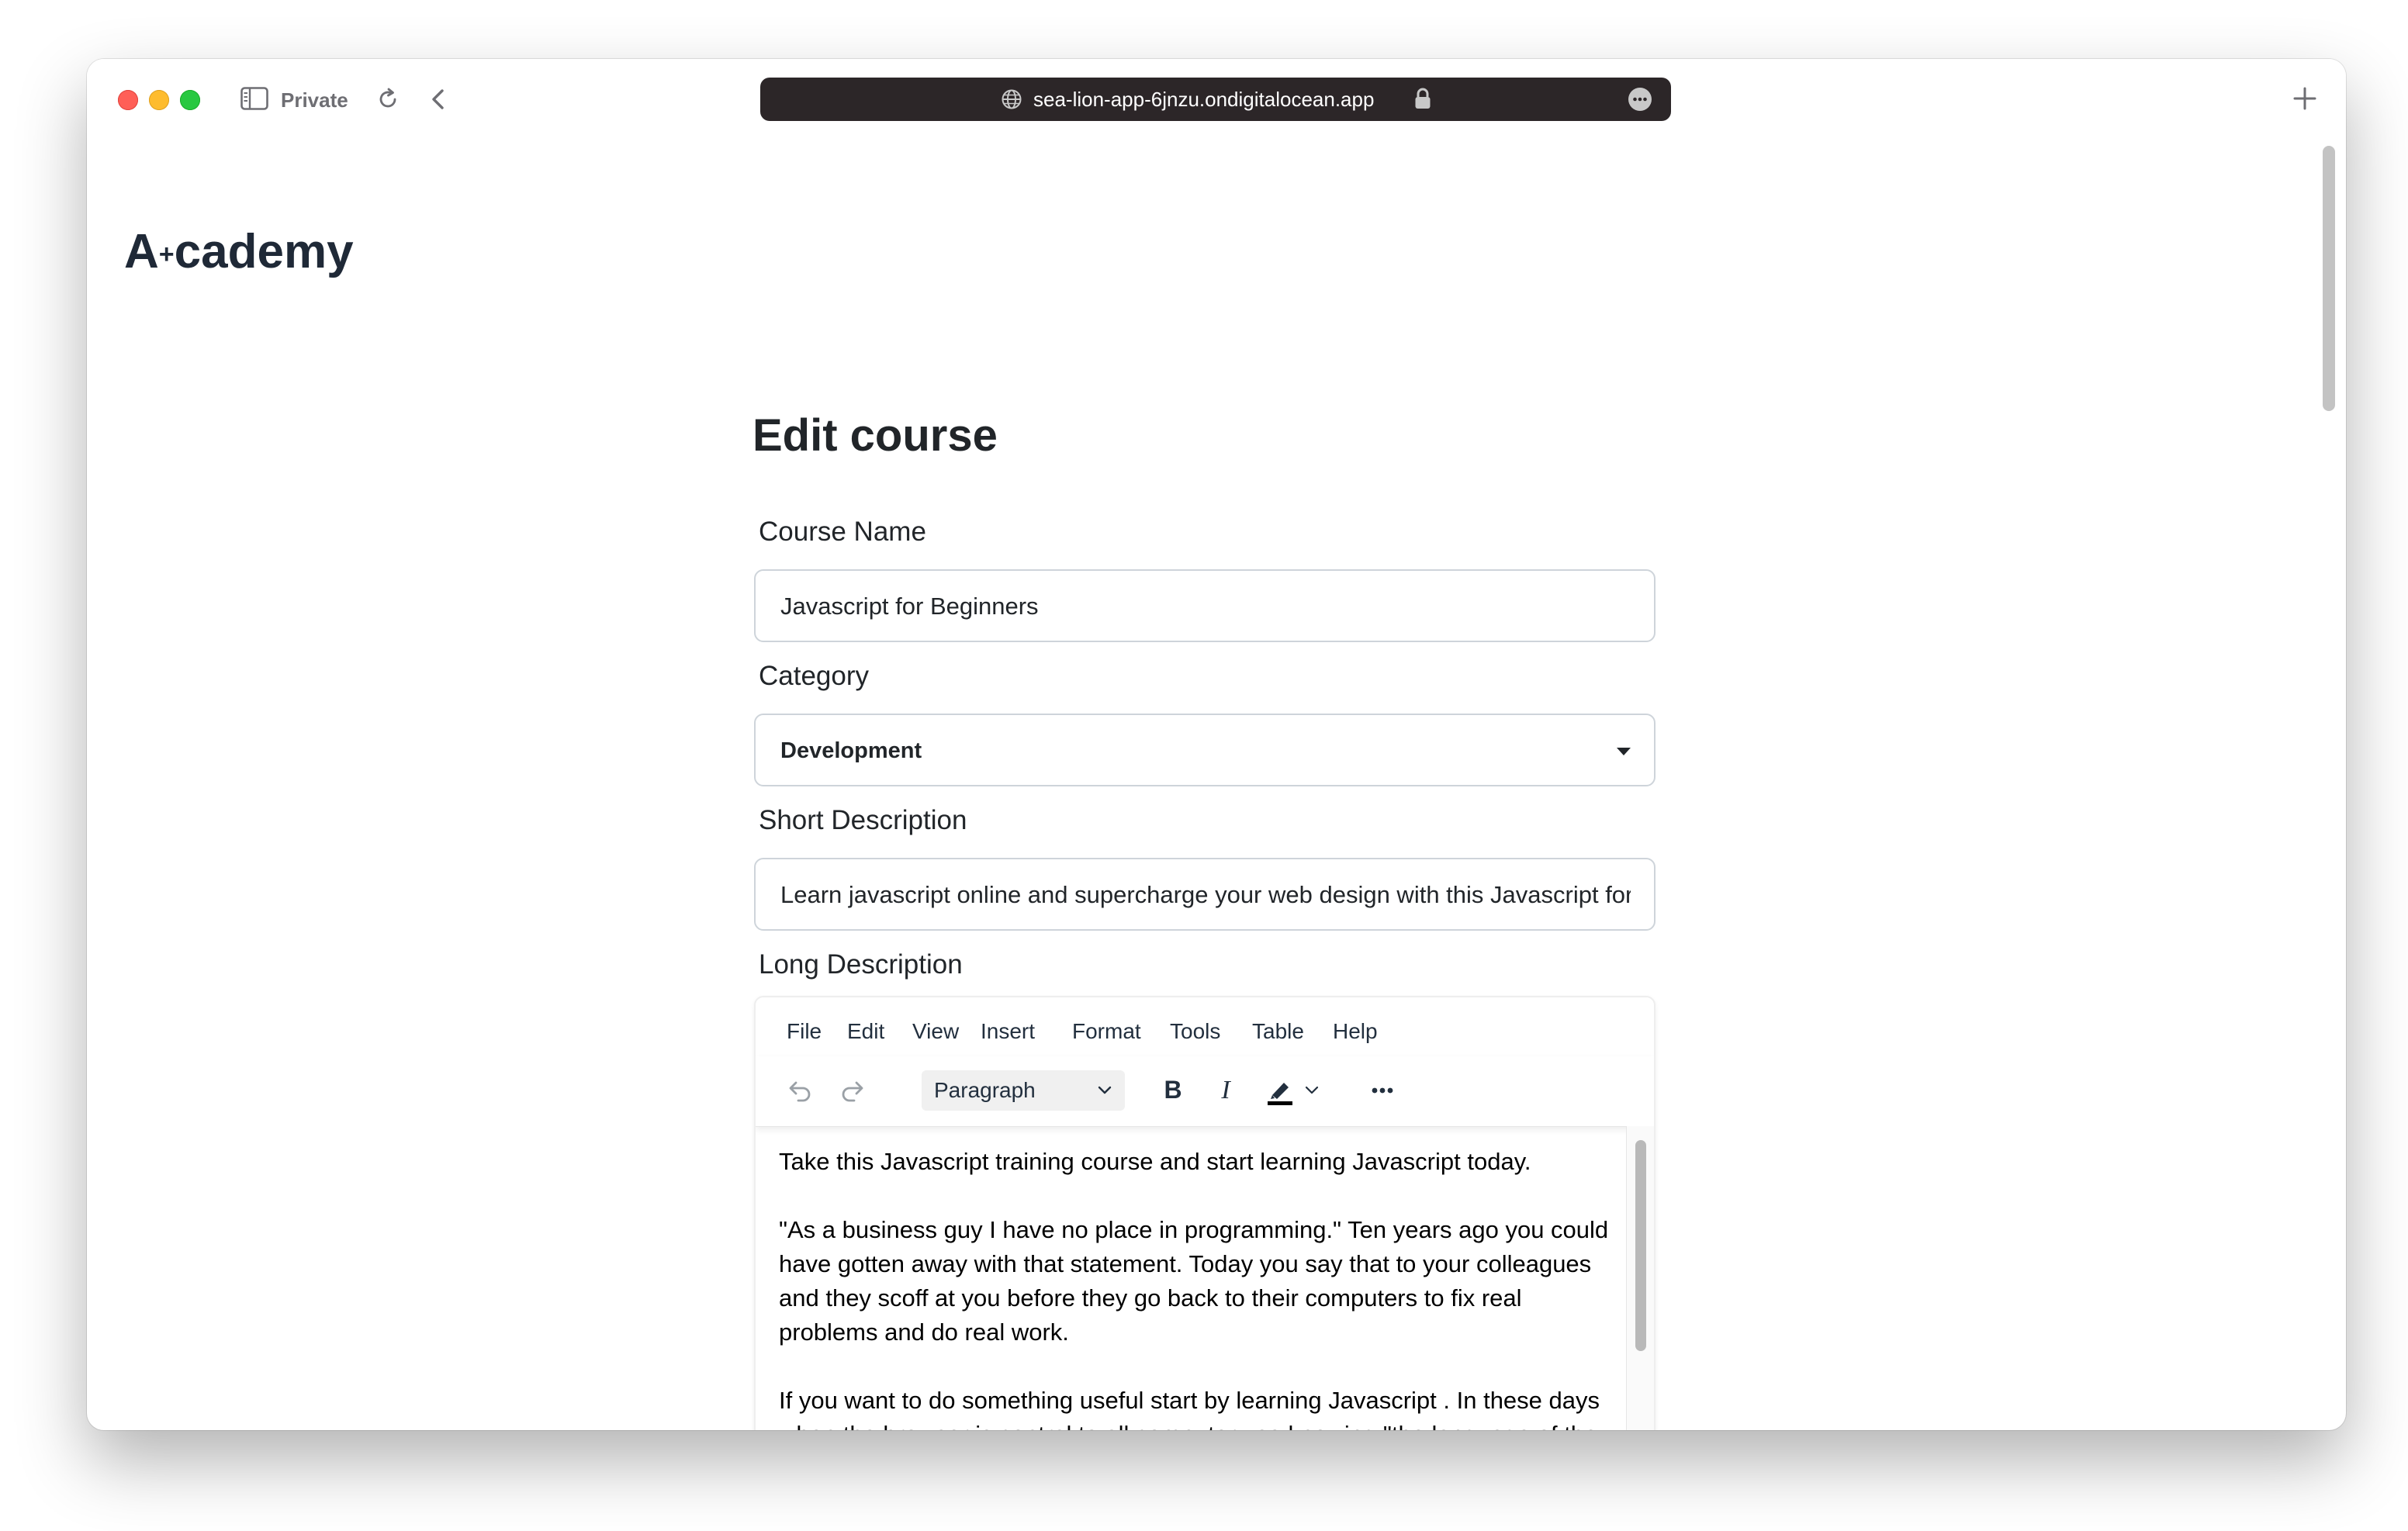 The height and width of the screenshot is (1531, 2408). Describe the element at coordinates (1205, 750) in the screenshot. I see `category-select: Development` at that location.